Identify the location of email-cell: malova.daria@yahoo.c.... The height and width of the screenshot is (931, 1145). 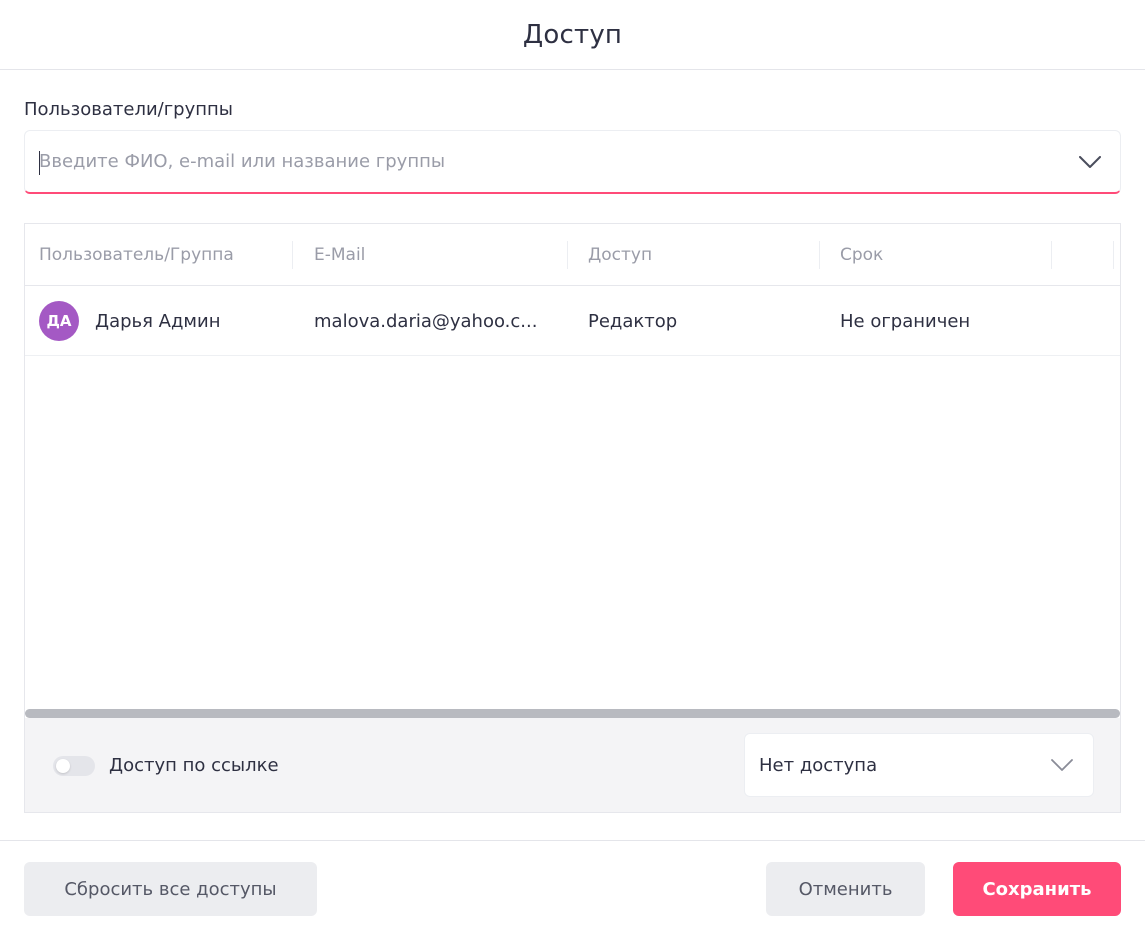
(426, 321).